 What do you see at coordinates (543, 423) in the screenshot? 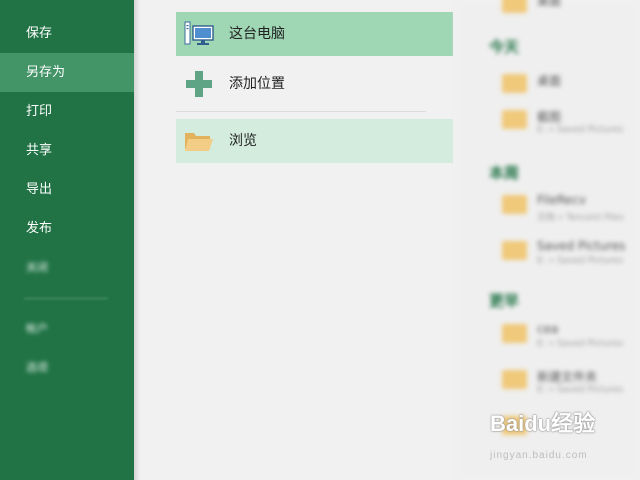
I see `watermark-brand: Baidu经验` at bounding box center [543, 423].